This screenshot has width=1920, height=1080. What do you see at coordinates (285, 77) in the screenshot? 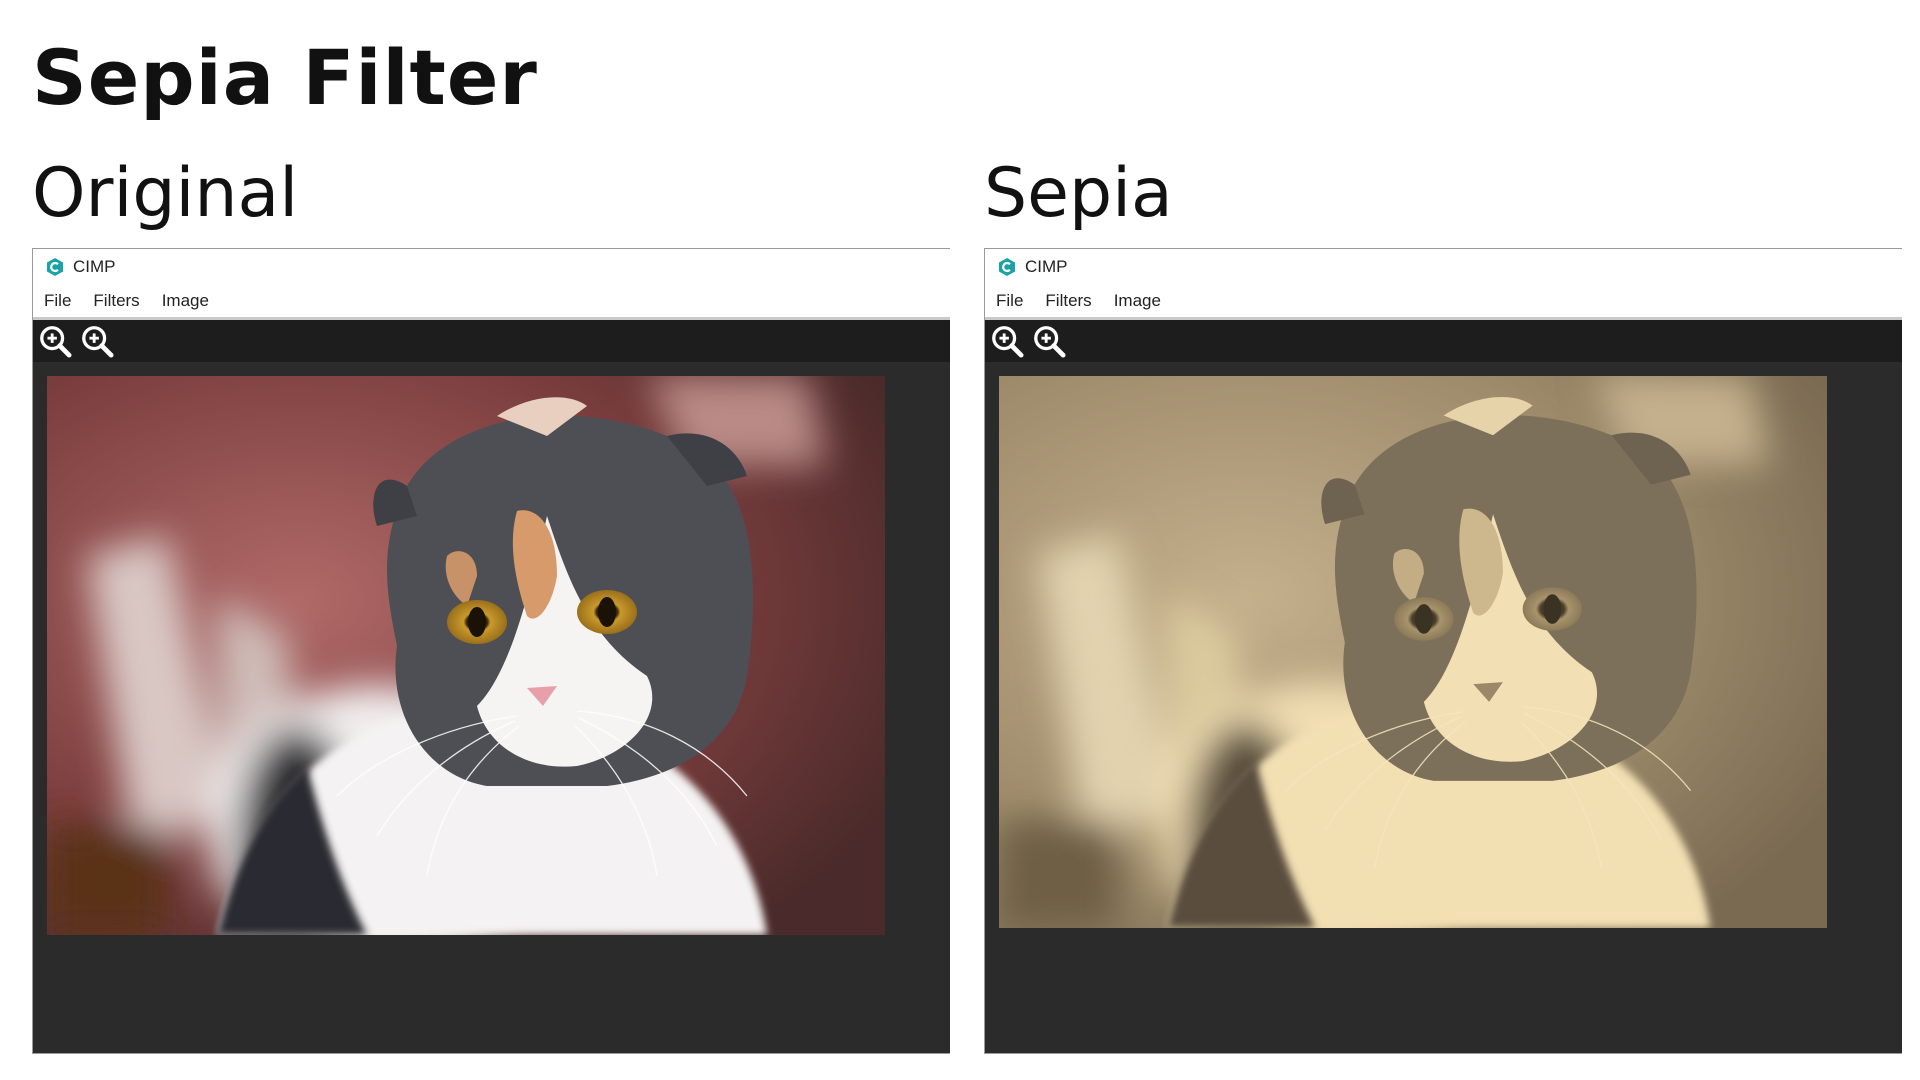
I see `page-title: Sepia Filter` at bounding box center [285, 77].